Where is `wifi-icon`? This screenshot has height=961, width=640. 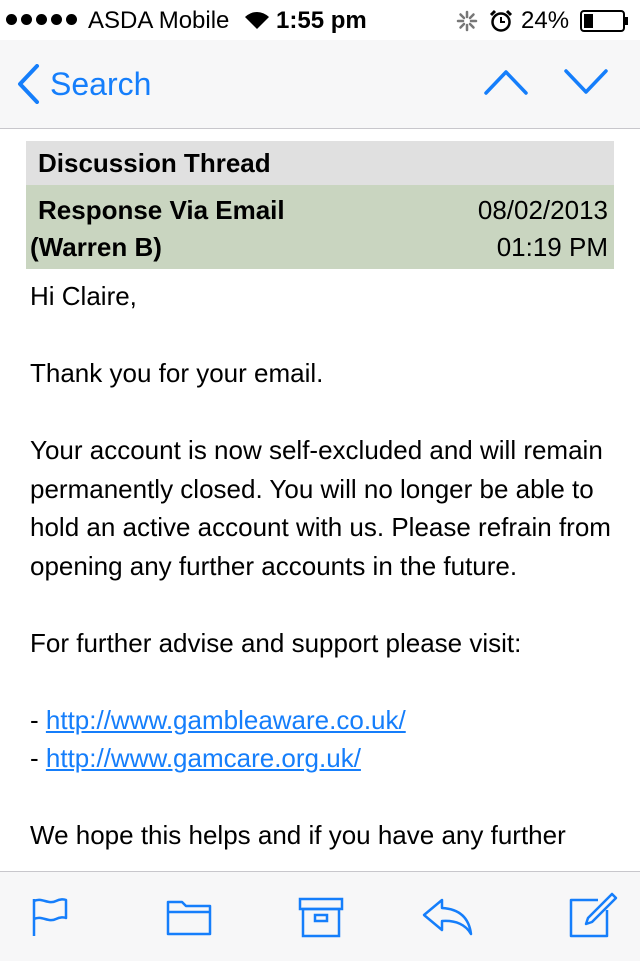 wifi-icon is located at coordinates (257, 20).